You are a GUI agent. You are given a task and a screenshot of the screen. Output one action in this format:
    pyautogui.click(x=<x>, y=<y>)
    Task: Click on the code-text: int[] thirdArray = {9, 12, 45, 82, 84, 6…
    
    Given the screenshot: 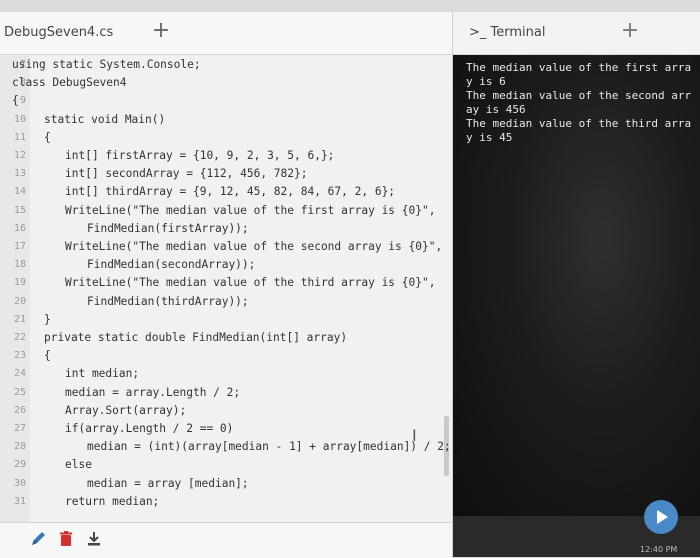 What is the action you would take?
    pyautogui.click(x=230, y=192)
    